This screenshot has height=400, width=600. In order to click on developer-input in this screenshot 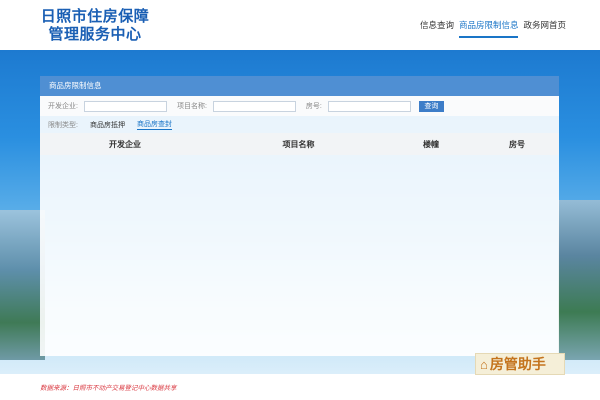, I will do `click(125, 106)`.